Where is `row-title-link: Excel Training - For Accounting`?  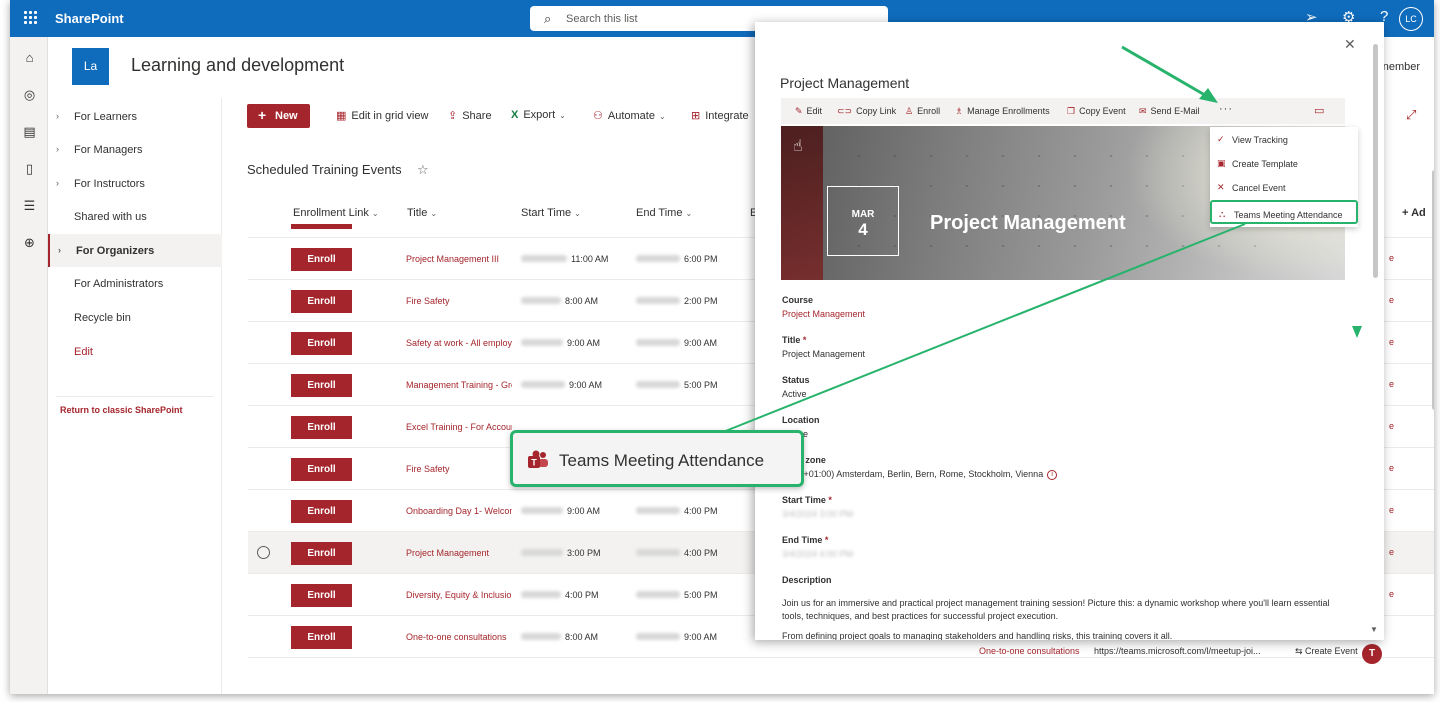 row-title-link: Excel Training - For Accounting is located at coordinates (459, 427).